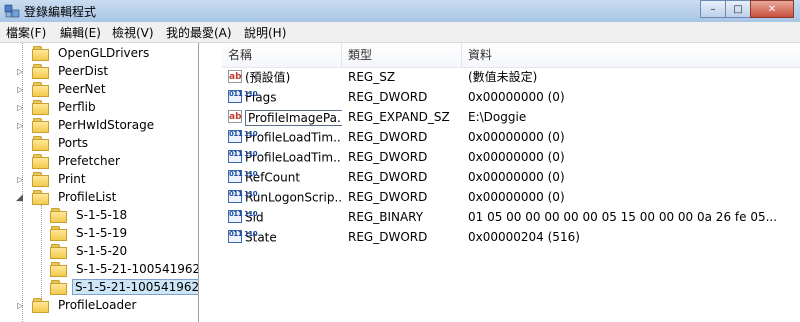 This screenshot has width=800, height=322. I want to click on tree-node: Perflib, so click(66, 107).